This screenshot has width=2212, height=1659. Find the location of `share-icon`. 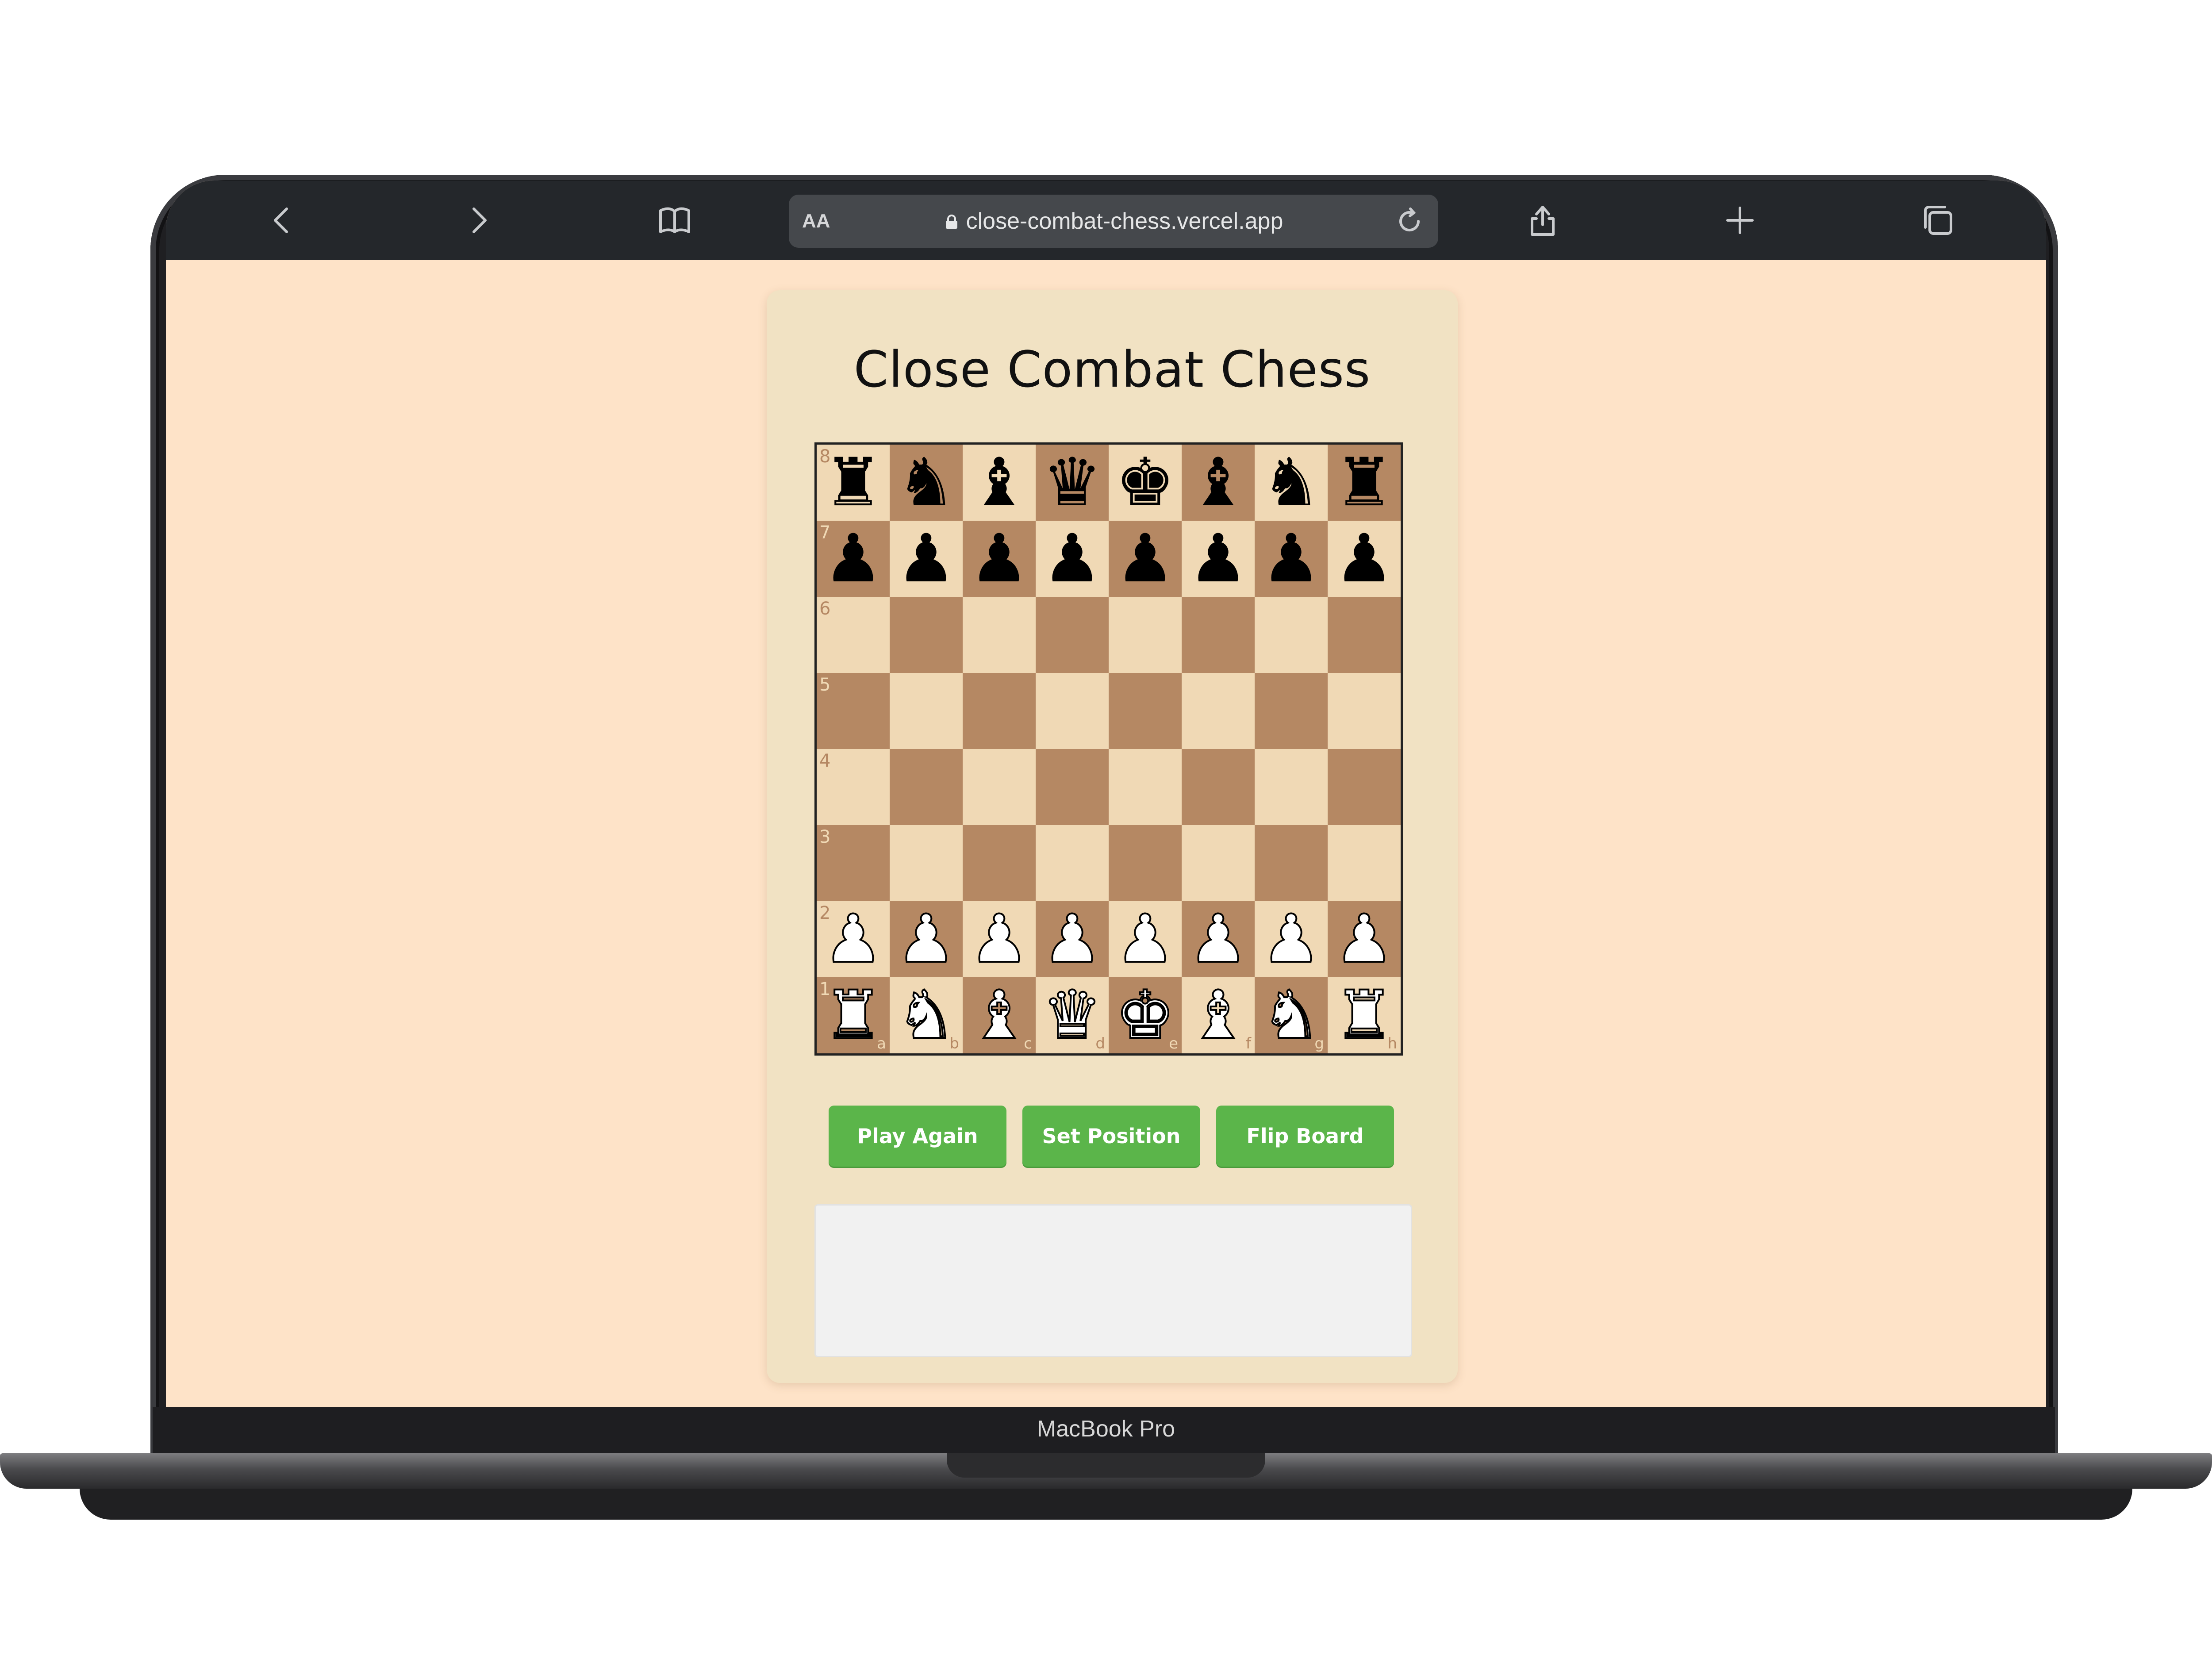

share-icon is located at coordinates (1543, 220).